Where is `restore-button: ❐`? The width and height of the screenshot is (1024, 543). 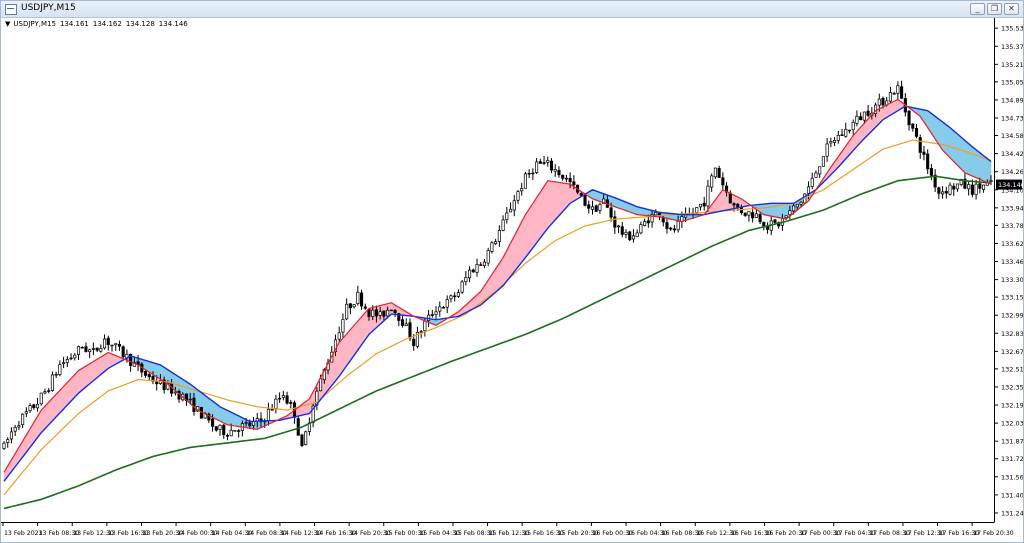 restore-button: ❐ is located at coordinates (994, 9).